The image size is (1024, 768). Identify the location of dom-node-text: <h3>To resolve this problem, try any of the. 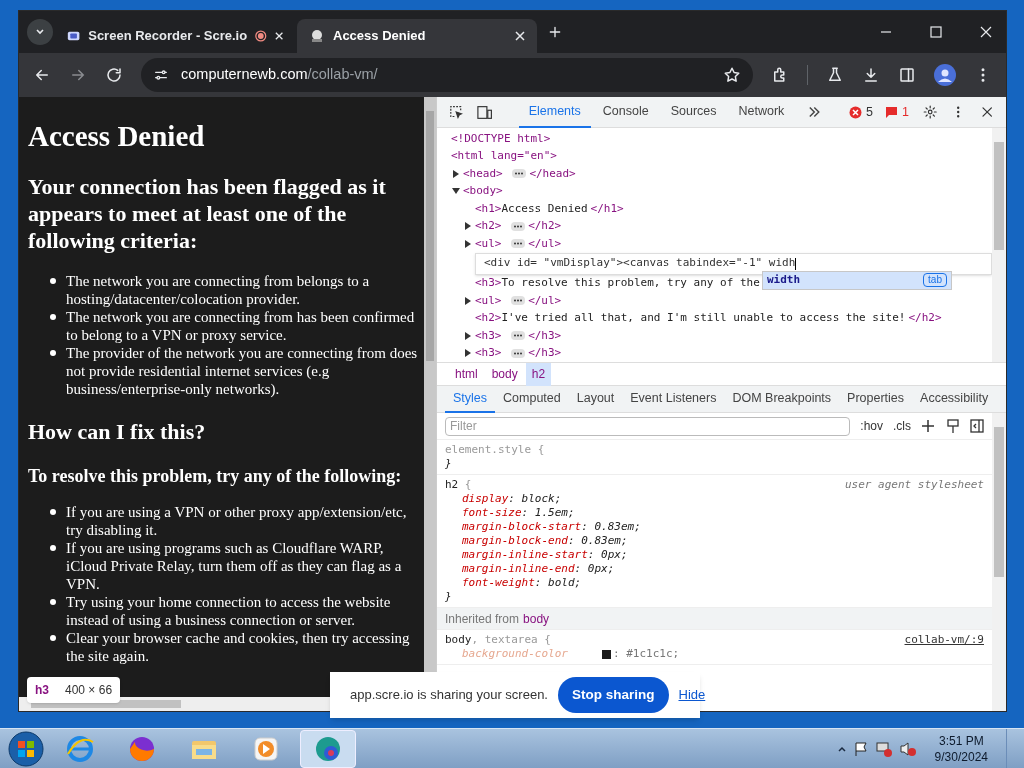
(617, 283).